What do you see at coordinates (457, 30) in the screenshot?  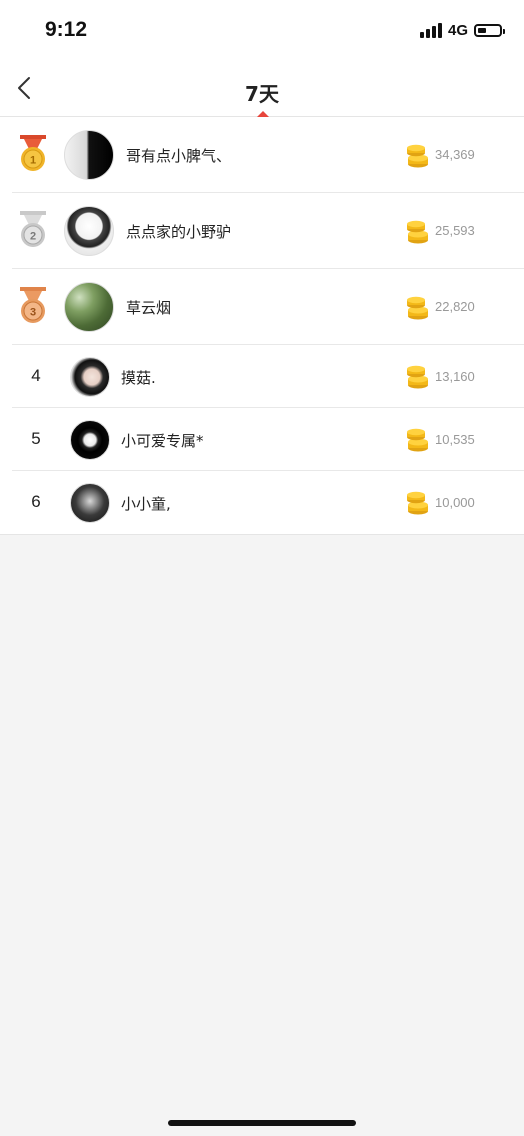 I see `network-type: 4G` at bounding box center [457, 30].